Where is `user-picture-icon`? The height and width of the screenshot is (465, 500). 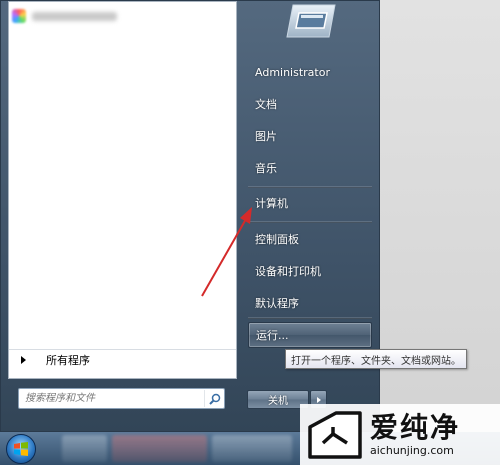 user-picture-icon is located at coordinates (311, 21).